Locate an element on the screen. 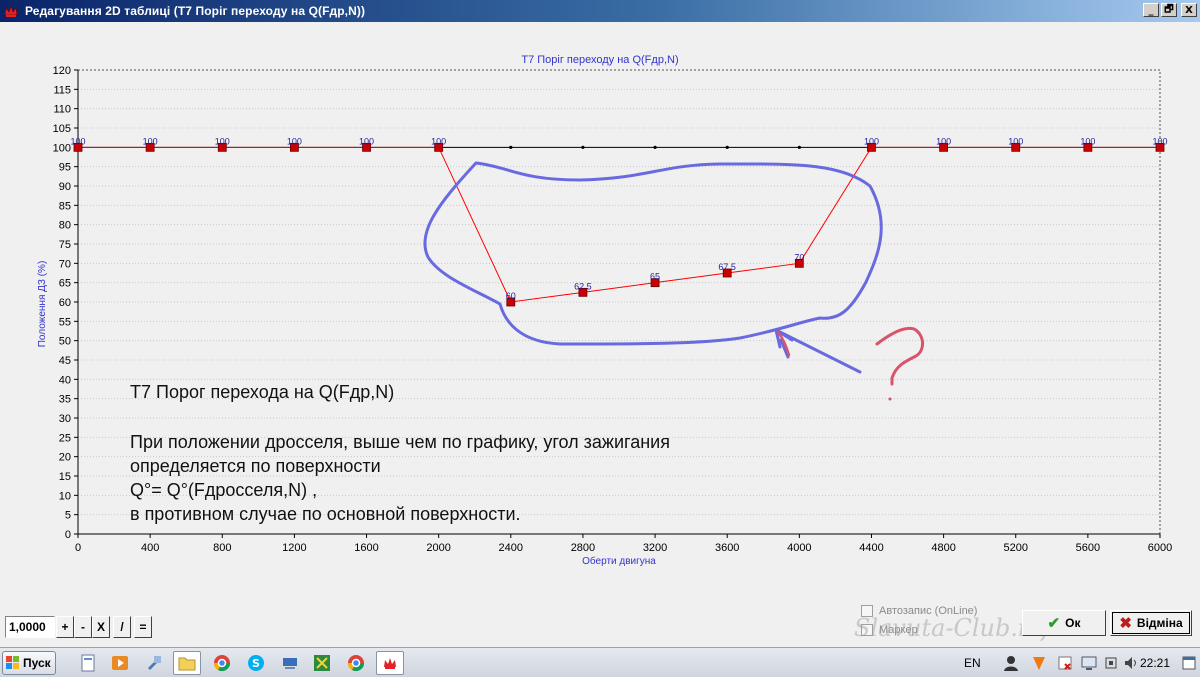  app-crown-icon is located at coordinates (11, 11).